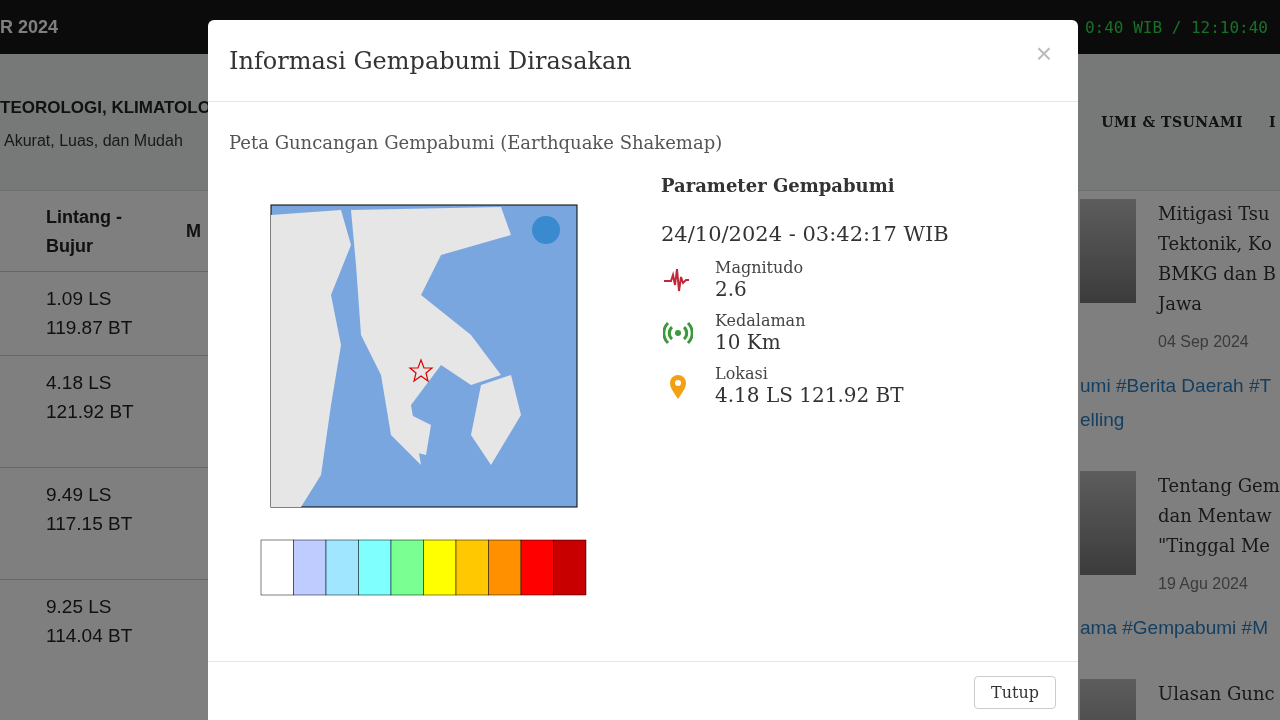 The image size is (1280, 720). What do you see at coordinates (1219, 516) in the screenshot?
I see `news-title: dan Mentaw` at bounding box center [1219, 516].